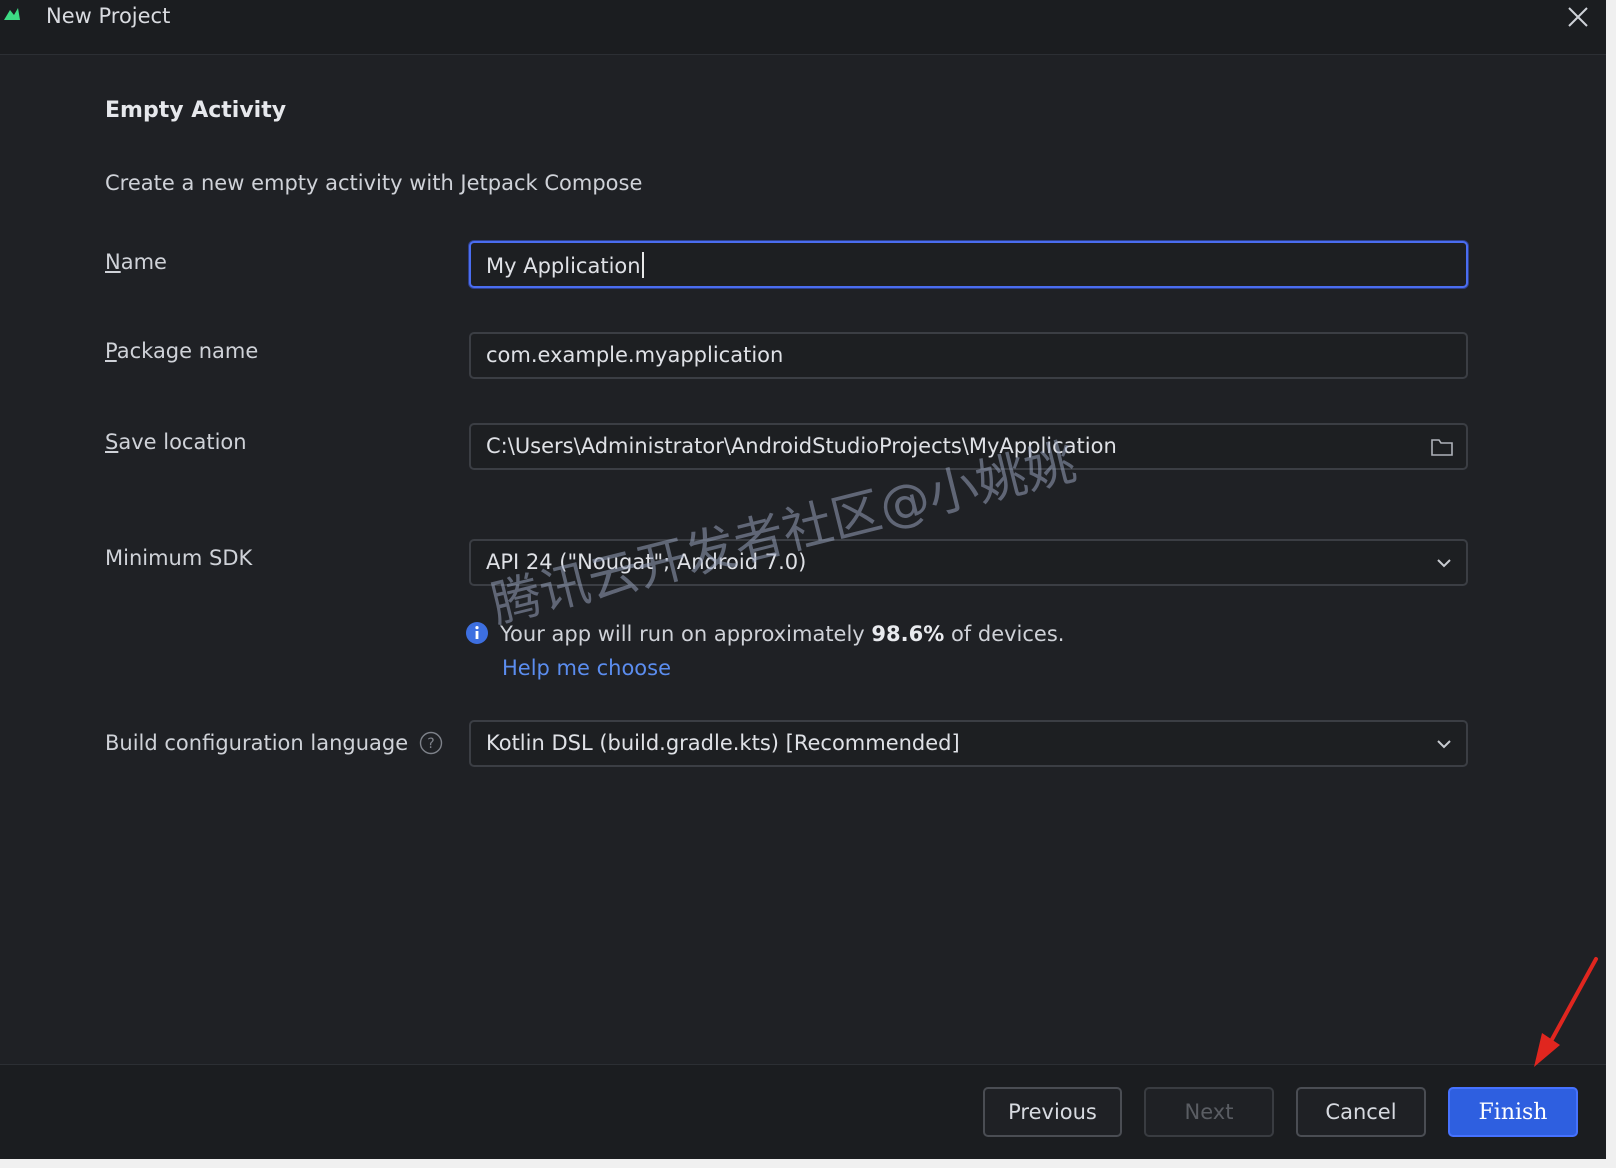  Describe the element at coordinates (112, 442) in the screenshot. I see `save-label-mnemonic: S` at that location.